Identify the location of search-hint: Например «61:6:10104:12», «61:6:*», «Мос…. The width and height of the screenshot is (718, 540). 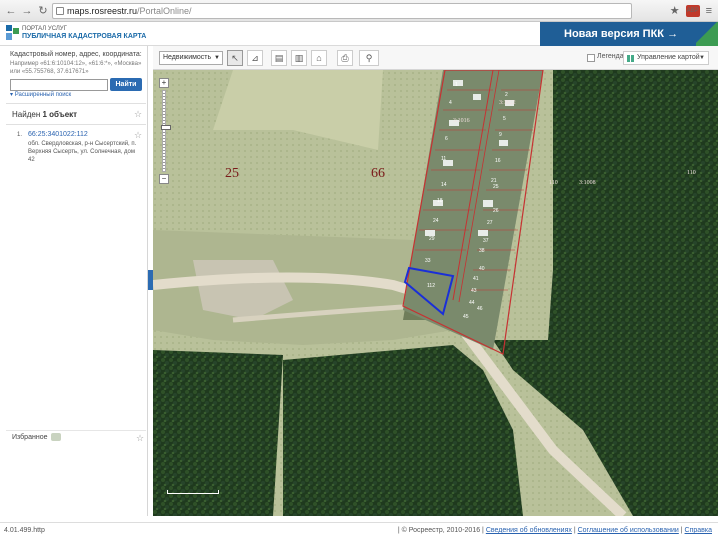
(76, 68).